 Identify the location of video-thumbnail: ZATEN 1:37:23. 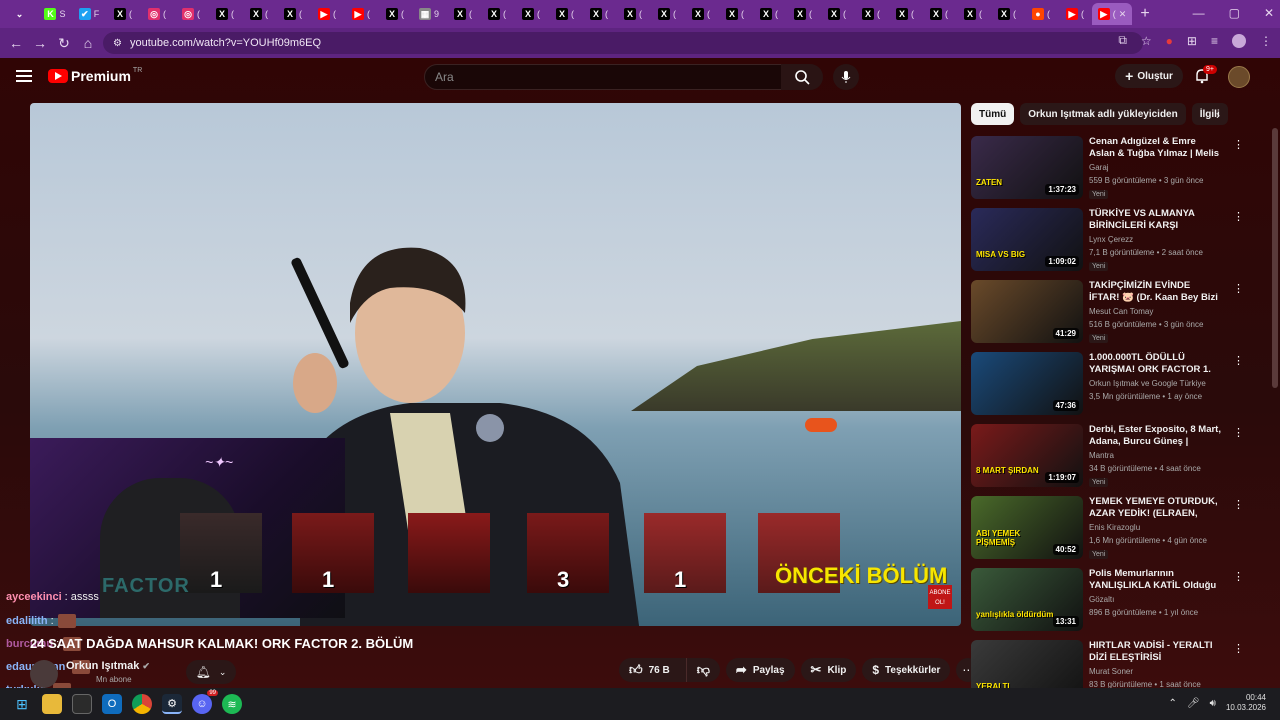
(1027, 167).